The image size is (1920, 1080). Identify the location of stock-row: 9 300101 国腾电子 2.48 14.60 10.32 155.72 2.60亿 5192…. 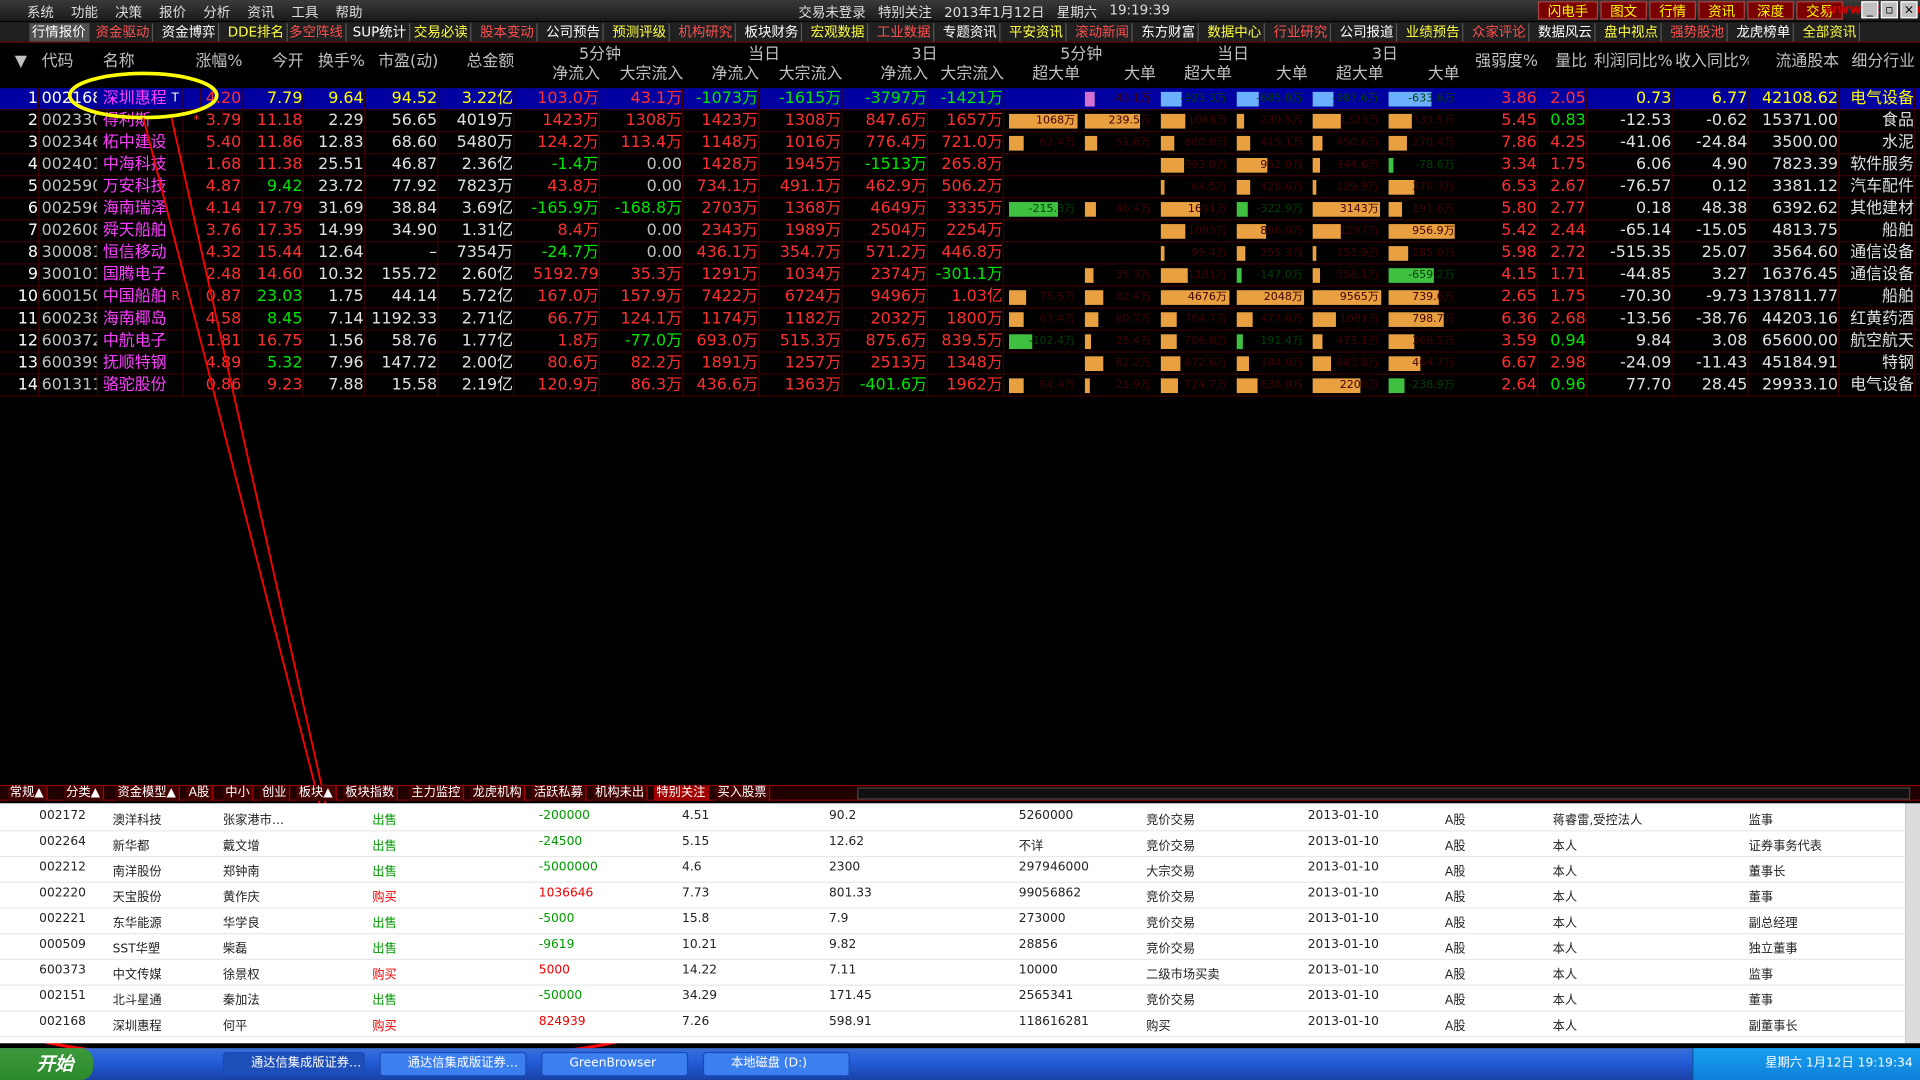
(960, 275).